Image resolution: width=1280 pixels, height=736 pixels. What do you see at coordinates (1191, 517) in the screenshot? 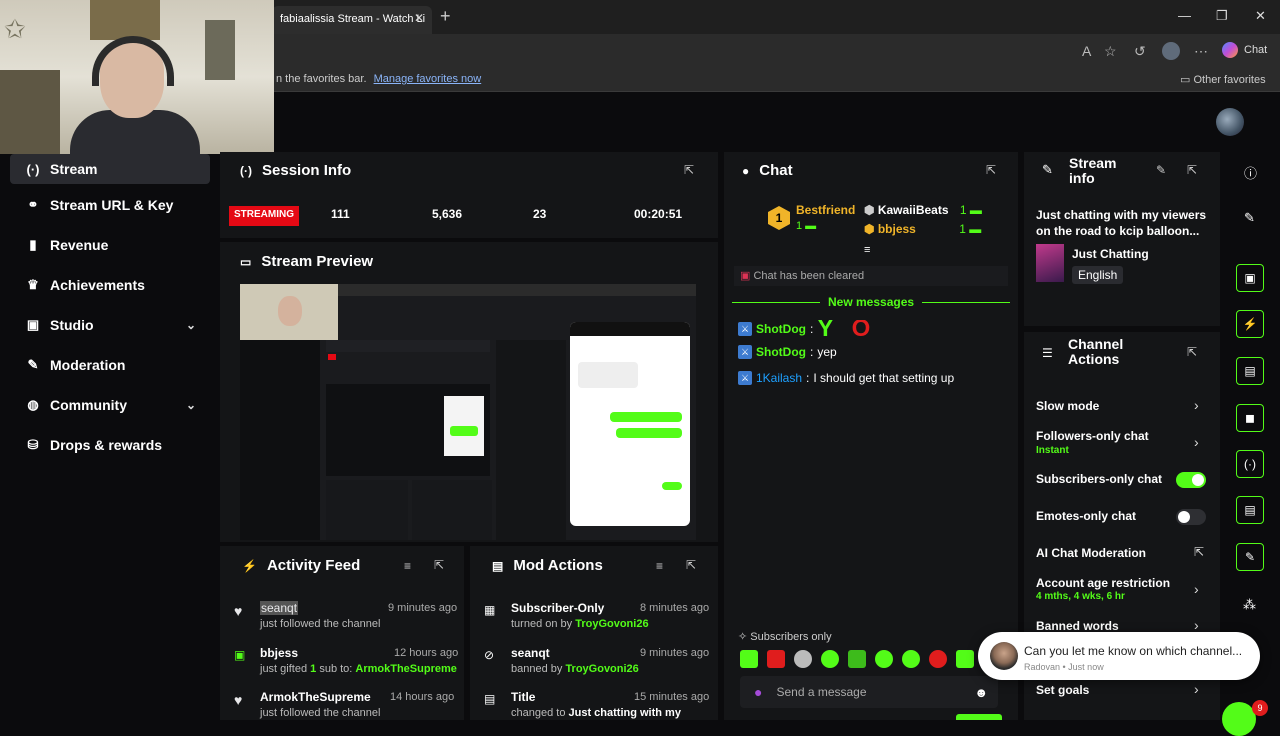
I see `emotes-only-toggle` at bounding box center [1191, 517].